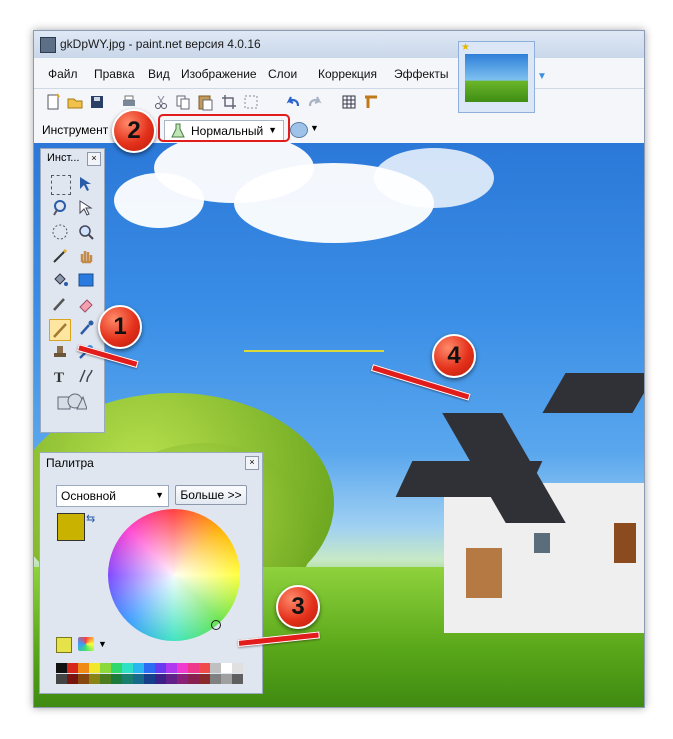  I want to click on drawn-line, so click(314, 351).